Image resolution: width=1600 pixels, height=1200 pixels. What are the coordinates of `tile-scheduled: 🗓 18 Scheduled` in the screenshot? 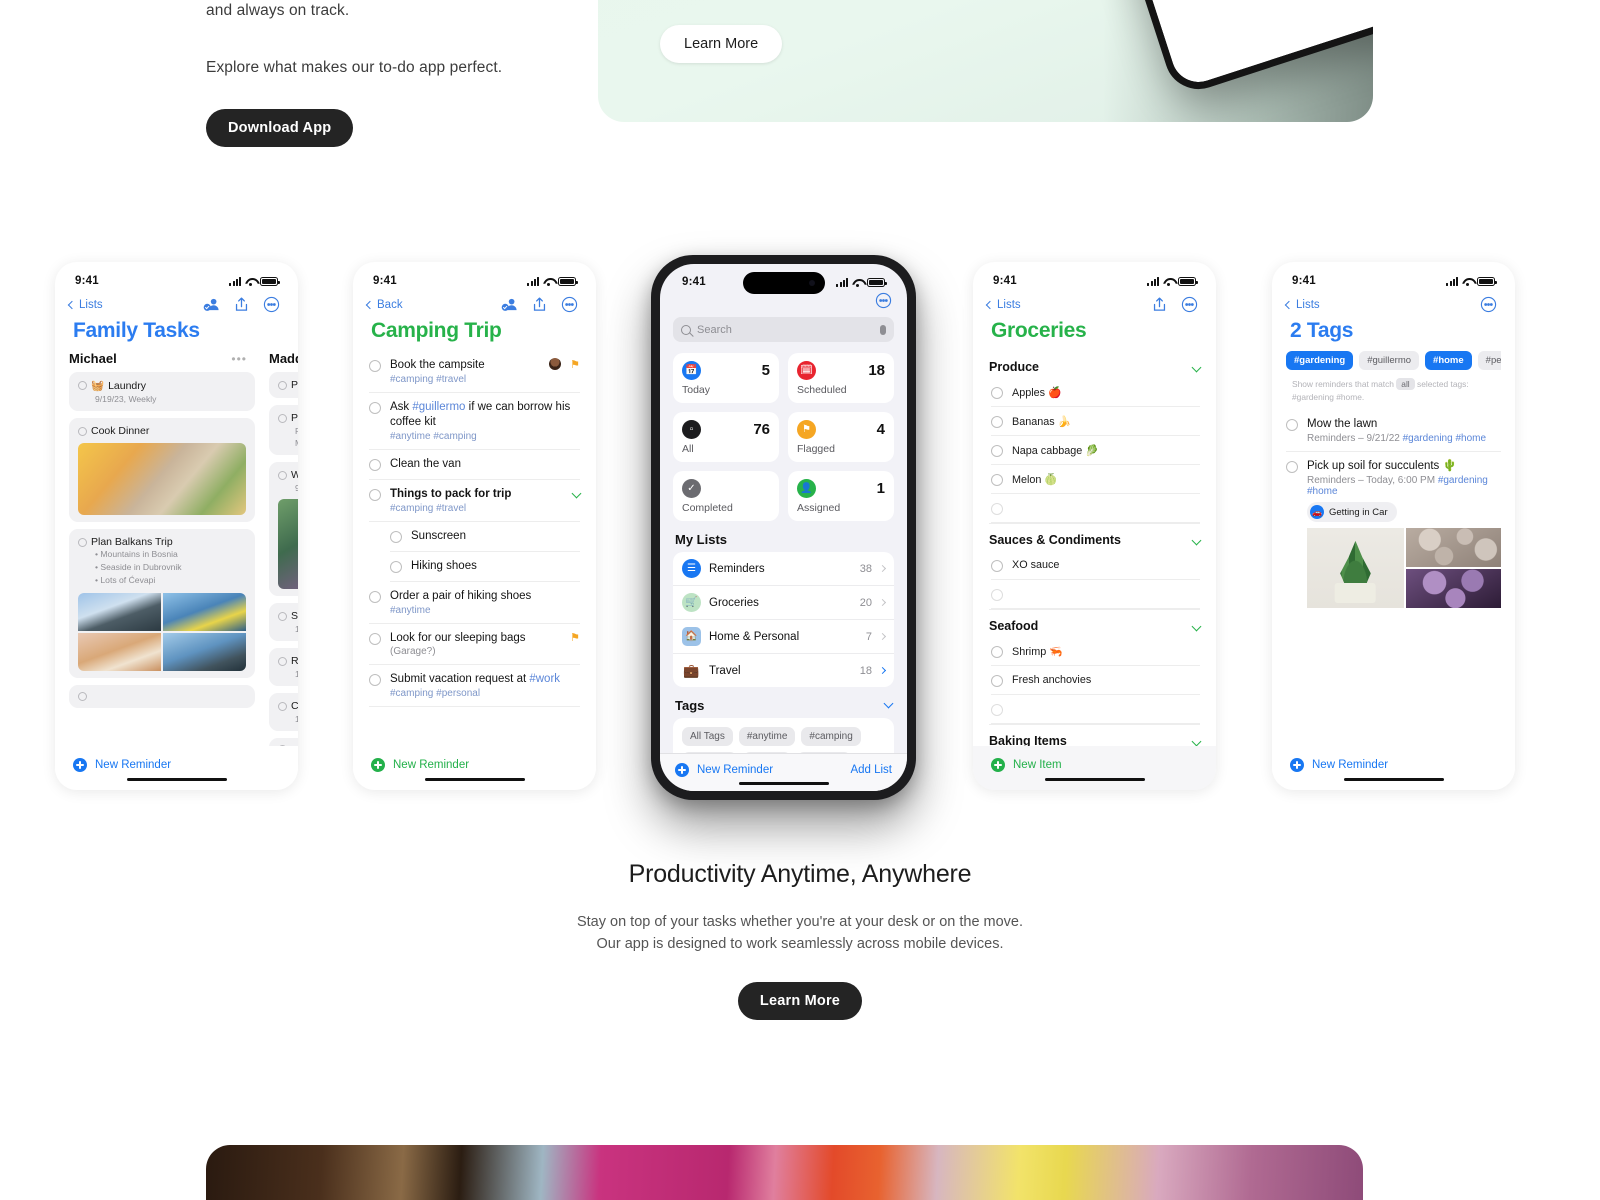 It's located at (841, 378).